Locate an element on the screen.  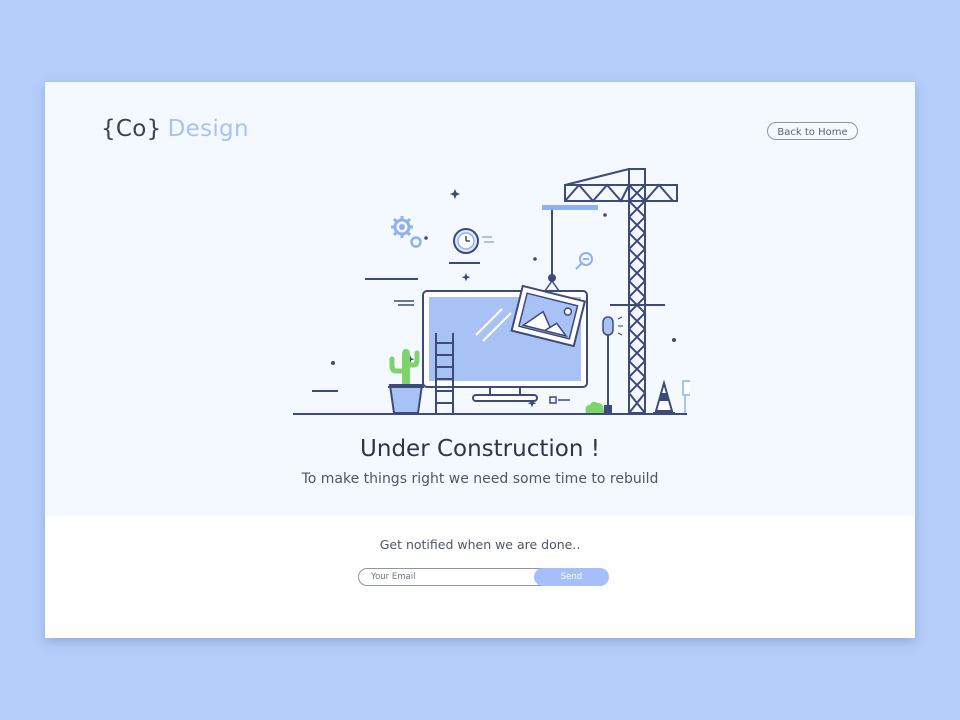
lamp-icon is located at coordinates (612, 364).